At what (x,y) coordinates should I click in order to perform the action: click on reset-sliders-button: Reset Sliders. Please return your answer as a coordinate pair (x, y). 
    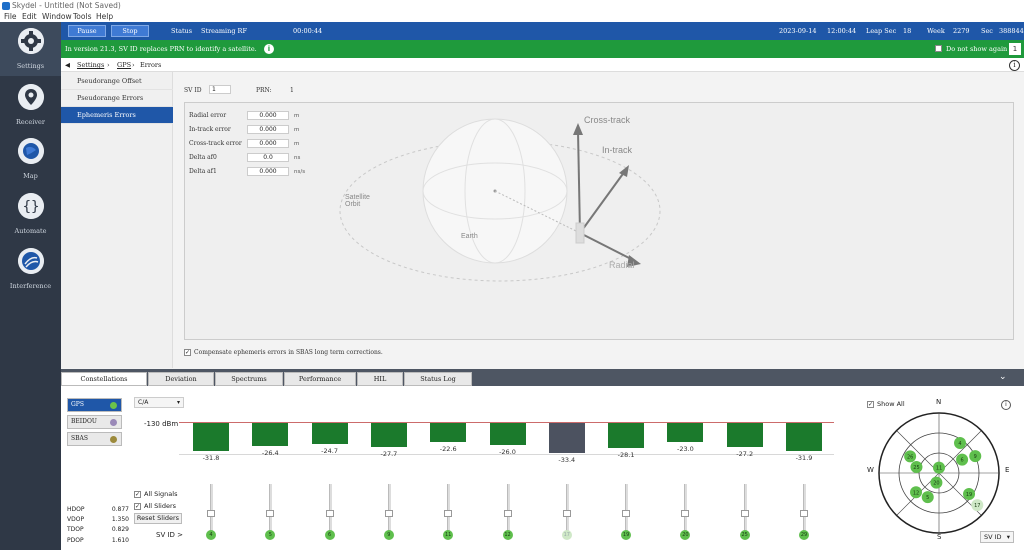
    Looking at the image, I should click on (158, 518).